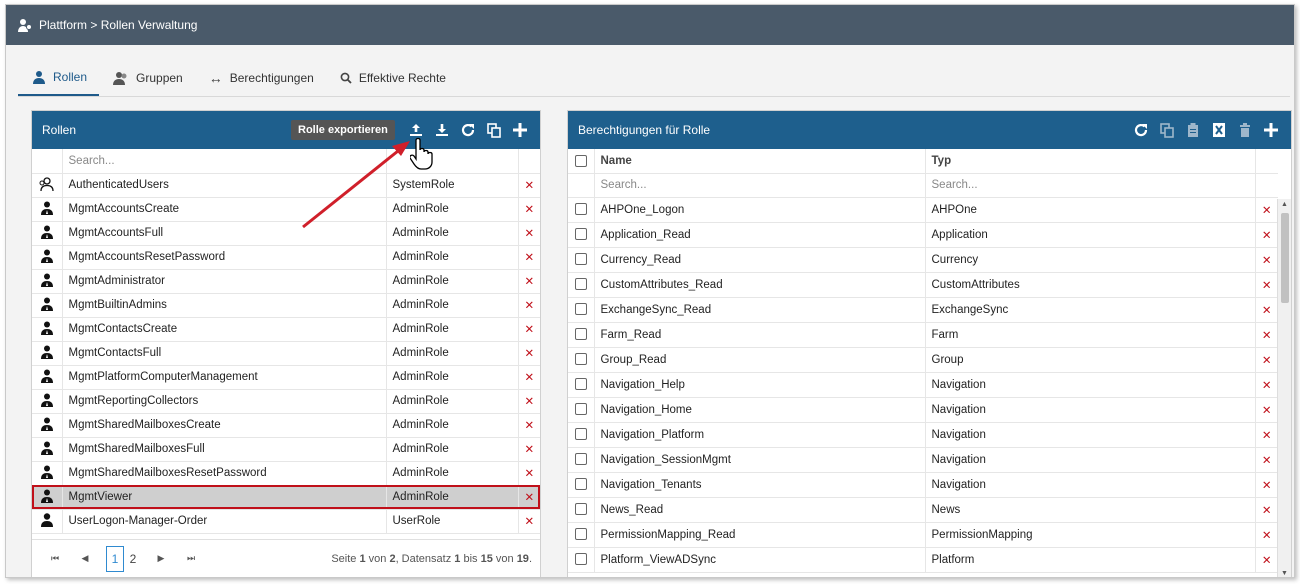 The width and height of the screenshot is (1300, 584). What do you see at coordinates (1193, 130) in the screenshot?
I see `perm-paste-button` at bounding box center [1193, 130].